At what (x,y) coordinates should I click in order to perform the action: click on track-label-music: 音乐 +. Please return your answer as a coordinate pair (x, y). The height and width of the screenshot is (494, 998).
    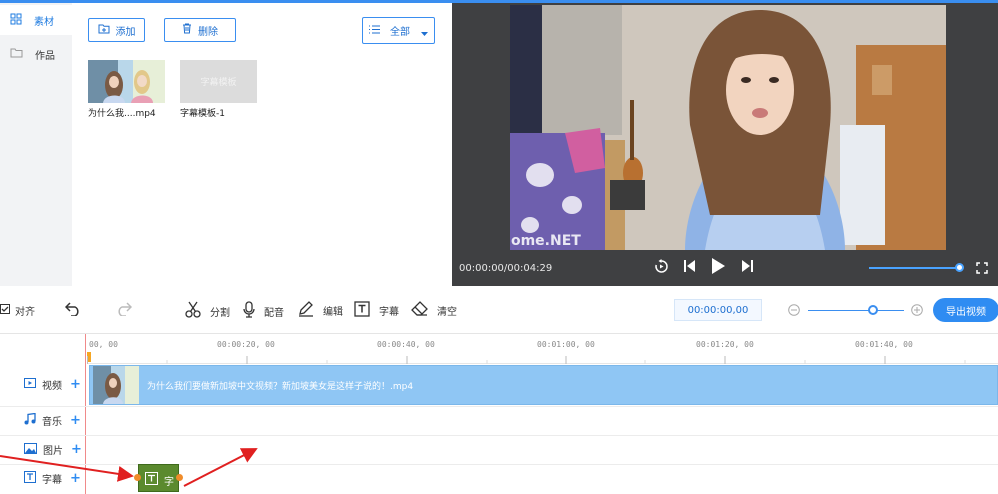
    Looking at the image, I should click on (52, 420).